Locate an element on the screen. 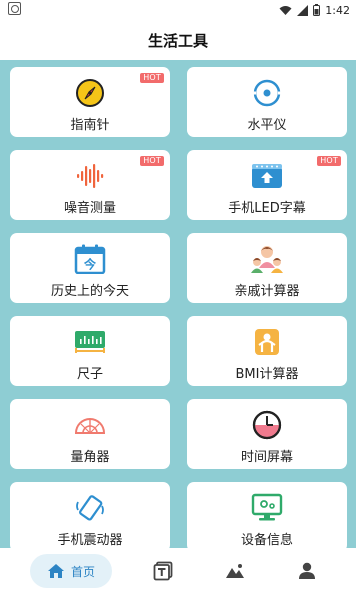 The height and width of the screenshot is (596, 356). tool-card-protractor: 量角器 is located at coordinates (90, 434).